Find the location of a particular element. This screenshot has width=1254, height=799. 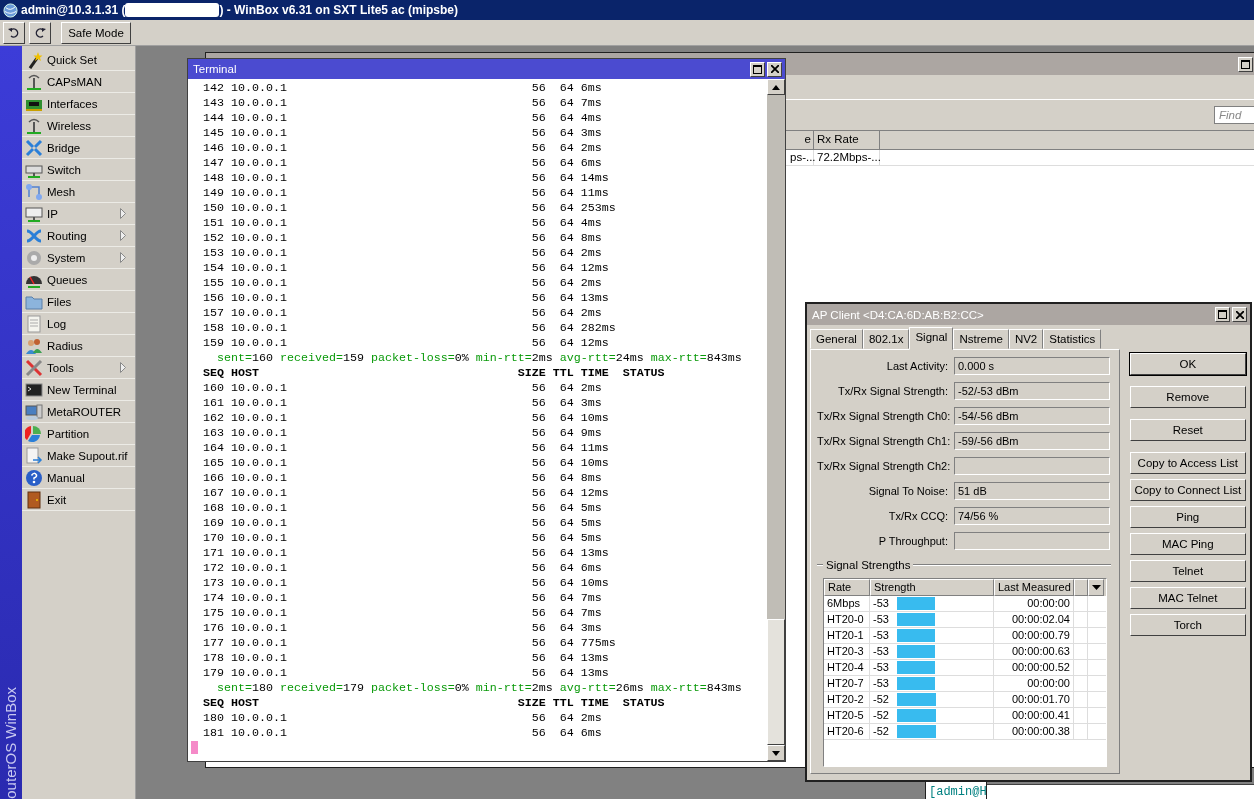

undo-button is located at coordinates (14, 32).